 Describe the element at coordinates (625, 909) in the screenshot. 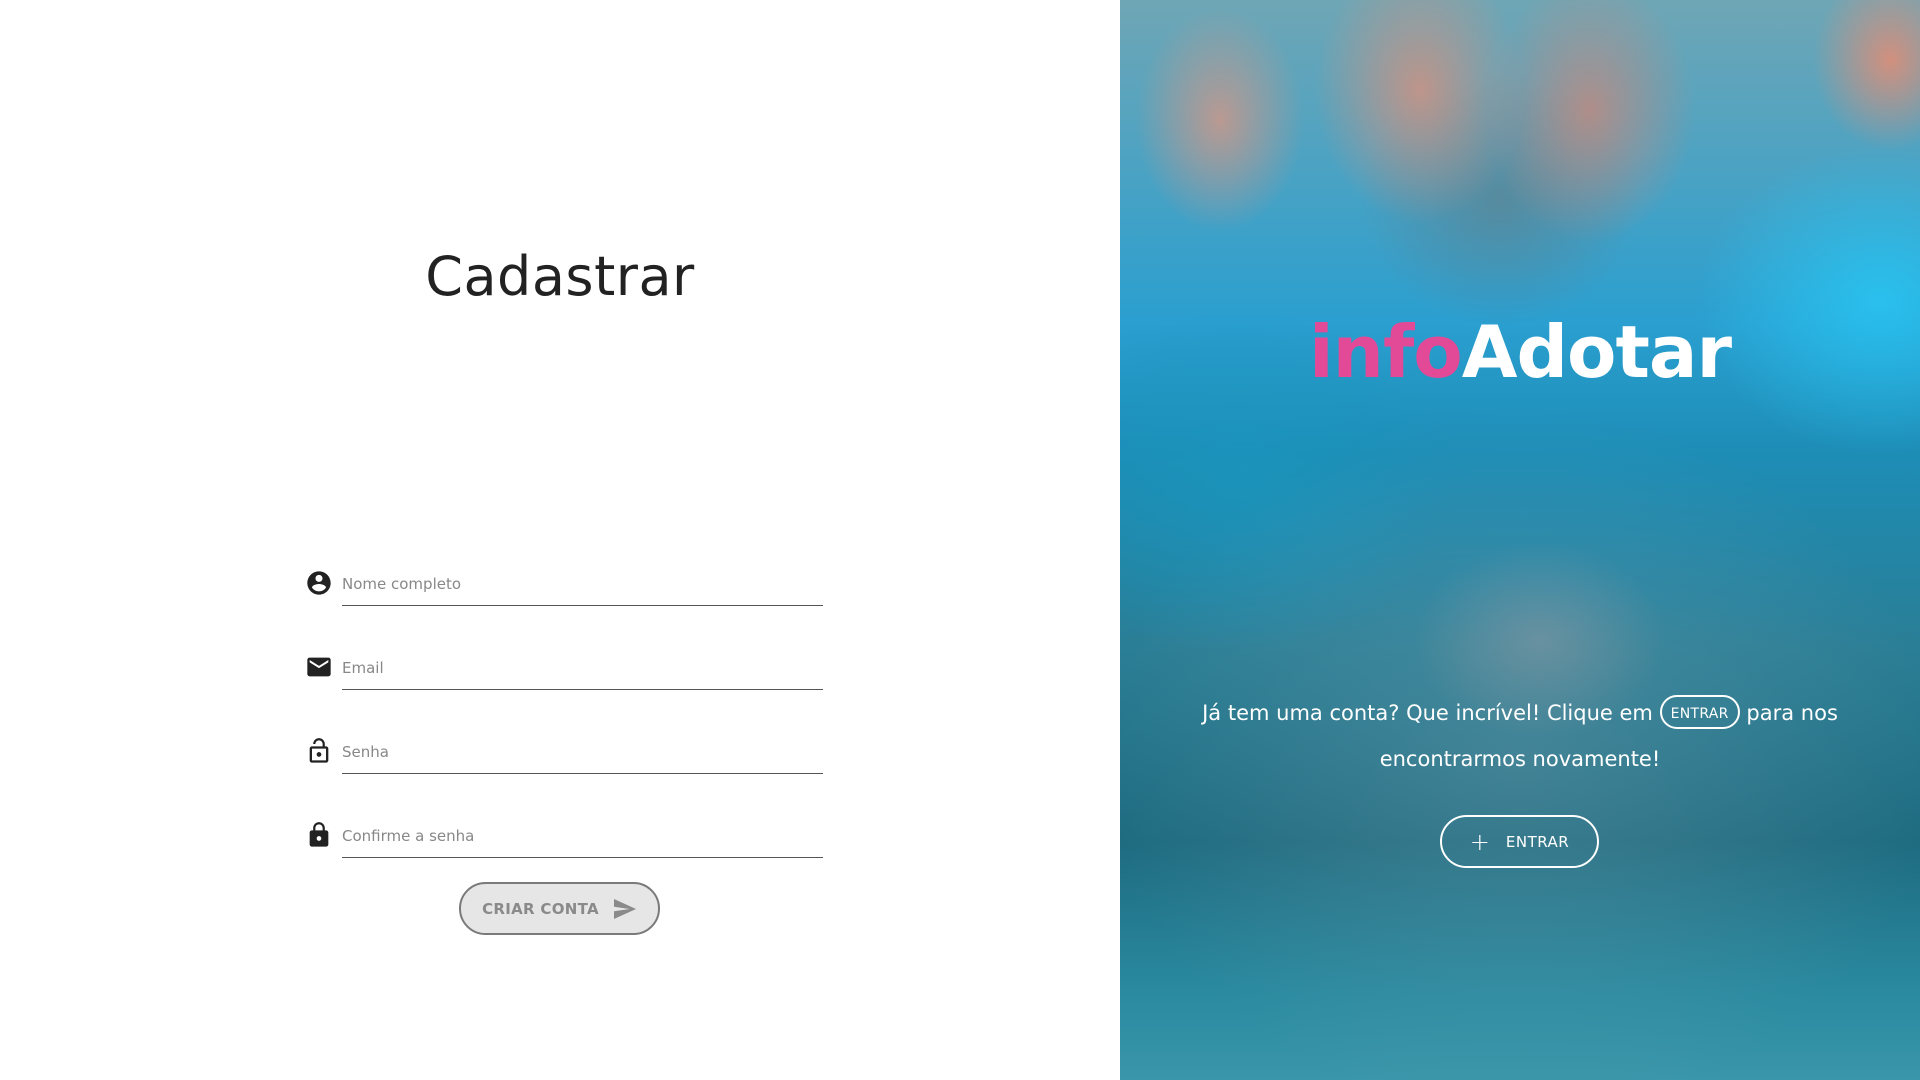

I see `send-icon` at that location.